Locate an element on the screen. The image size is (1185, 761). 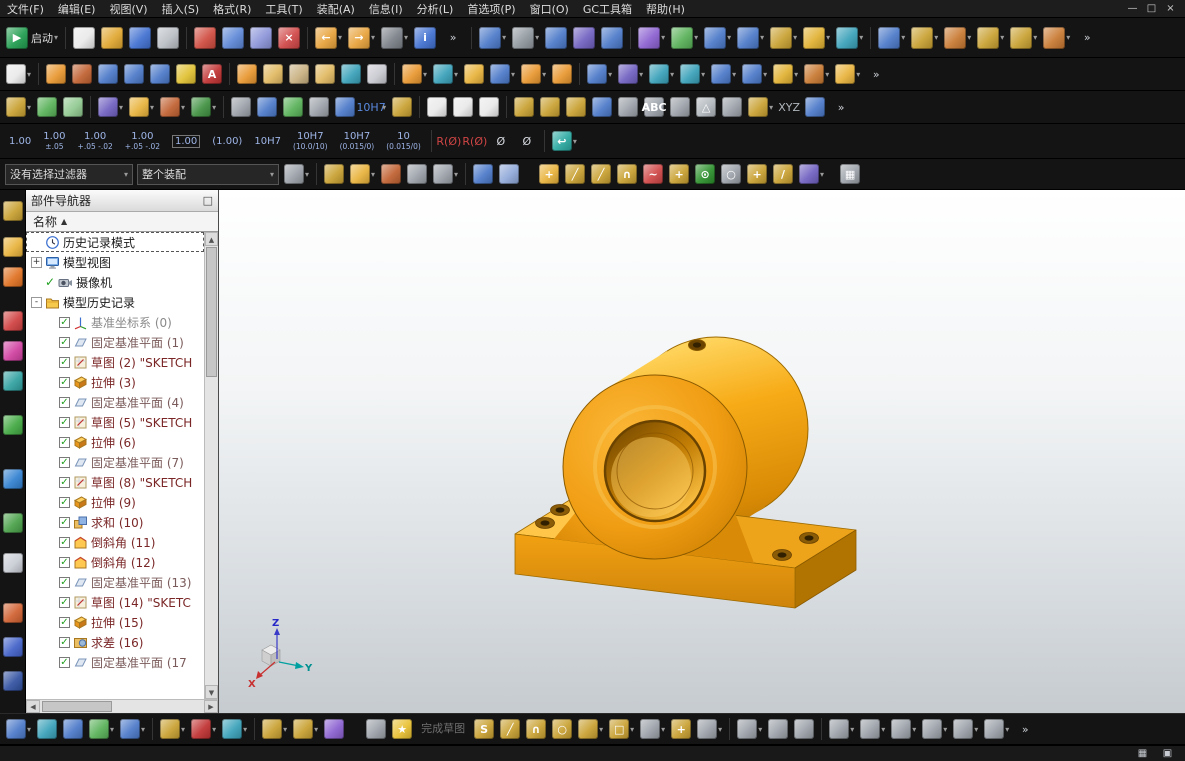
edit-feature-icon: ▾ is located at coordinates (110, 107).